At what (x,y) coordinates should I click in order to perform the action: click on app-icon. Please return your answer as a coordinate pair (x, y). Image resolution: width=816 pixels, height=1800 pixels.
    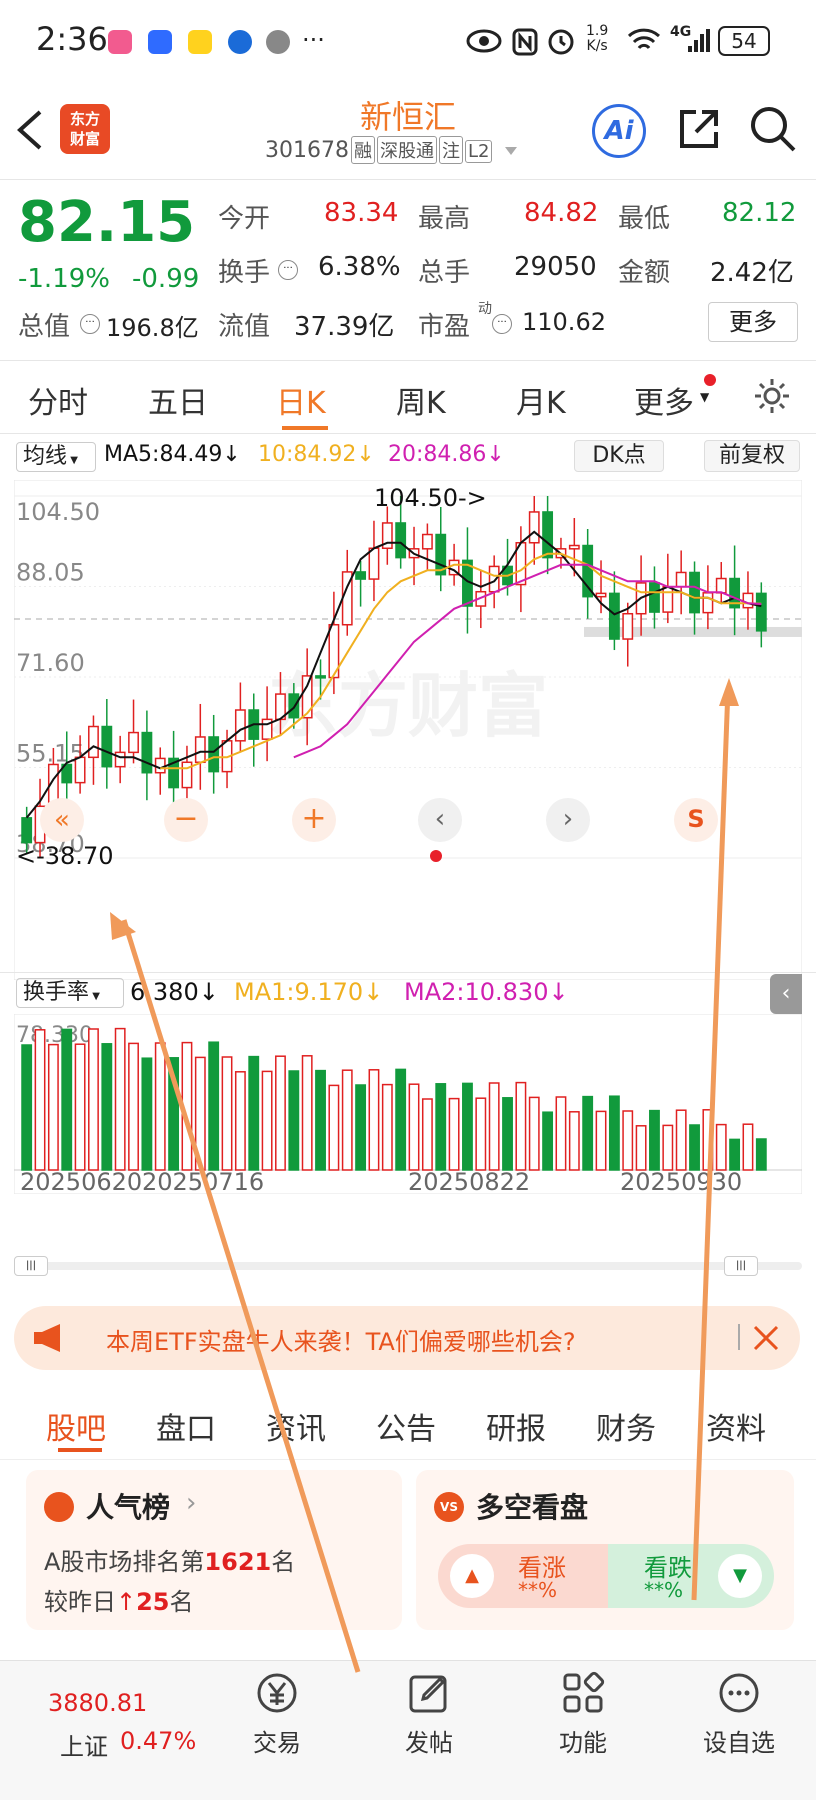
    Looking at the image, I should click on (160, 42).